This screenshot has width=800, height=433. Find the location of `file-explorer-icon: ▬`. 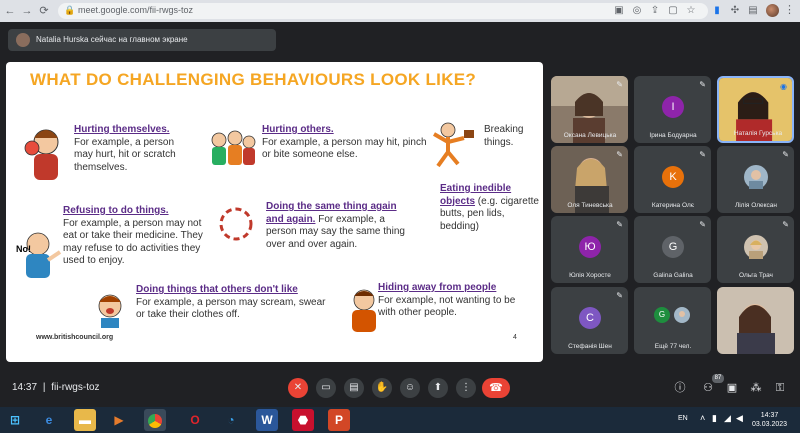

file-explorer-icon: ▬ is located at coordinates (85, 420).